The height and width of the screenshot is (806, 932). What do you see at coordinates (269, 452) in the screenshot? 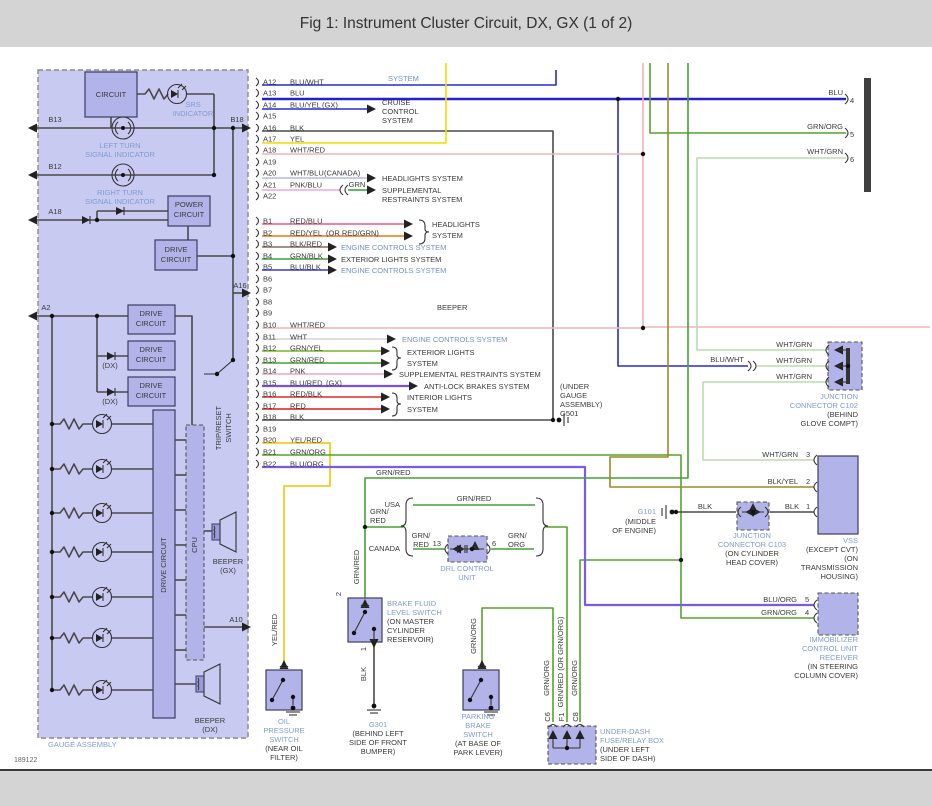
I see `pin-B21-id: B21` at bounding box center [269, 452].